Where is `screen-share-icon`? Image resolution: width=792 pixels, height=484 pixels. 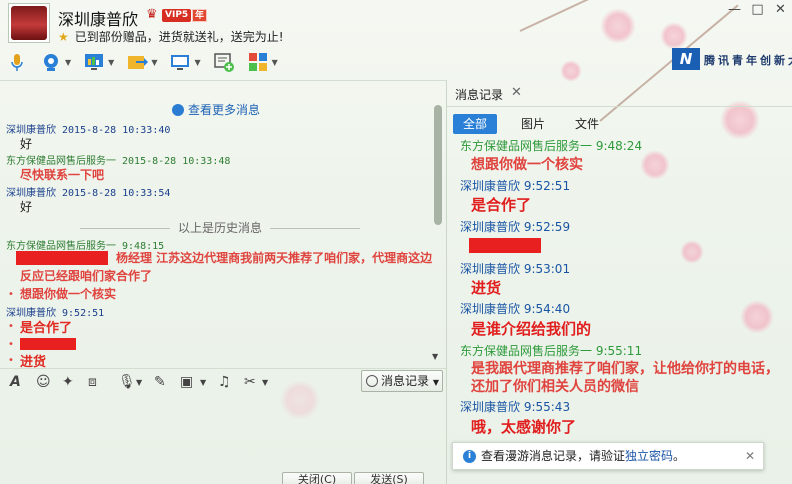 screen-share-icon is located at coordinates (94, 62).